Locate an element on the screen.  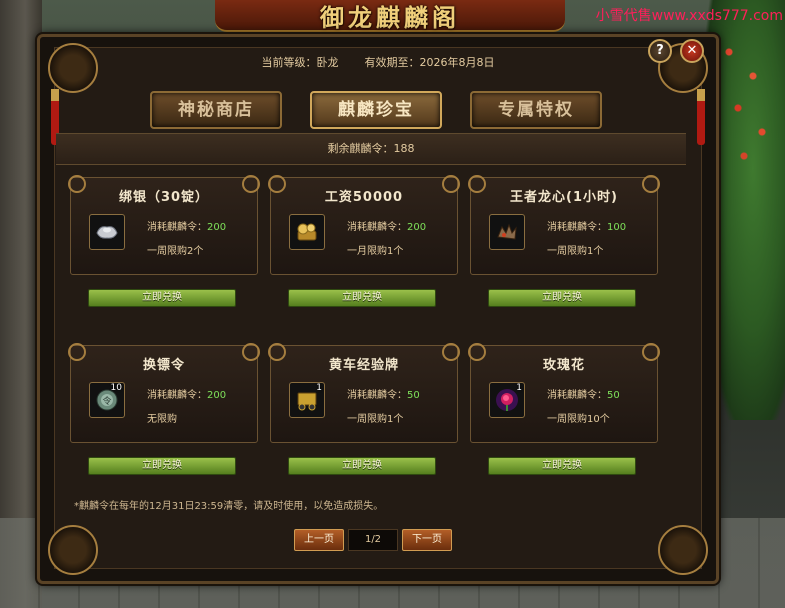
item-card-frame: 黄车经验牌 1 消耗麒麟令：50 一周限购1个 is located at coordinates (364, 393).